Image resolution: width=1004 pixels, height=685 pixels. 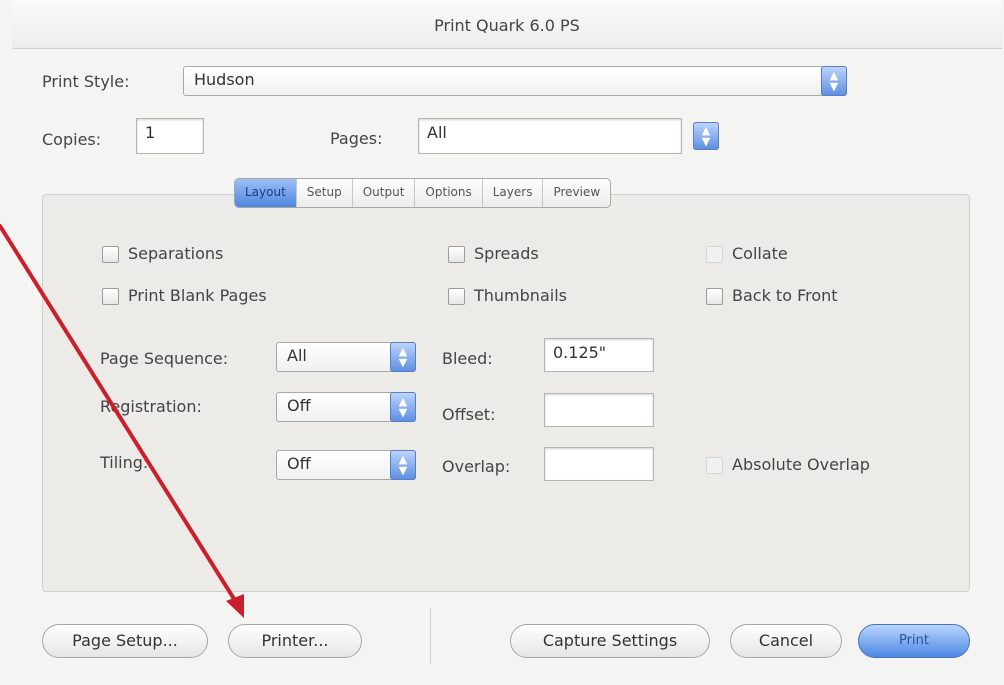 I want to click on tab-layout: Layout, so click(x=266, y=193).